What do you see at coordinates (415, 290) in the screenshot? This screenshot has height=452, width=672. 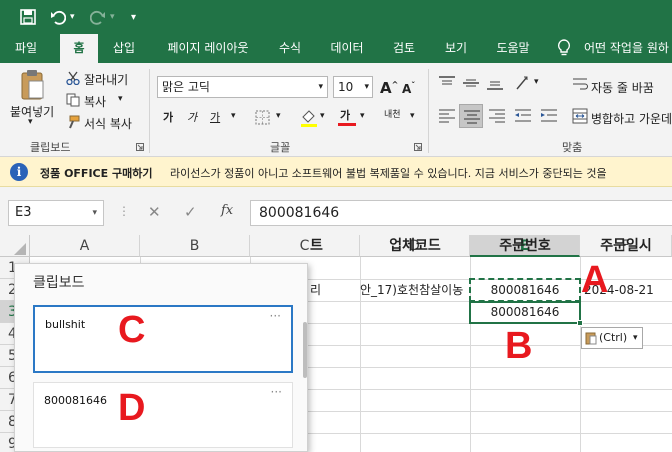 I see `cell-d2: 안_17)호천참살이농` at bounding box center [415, 290].